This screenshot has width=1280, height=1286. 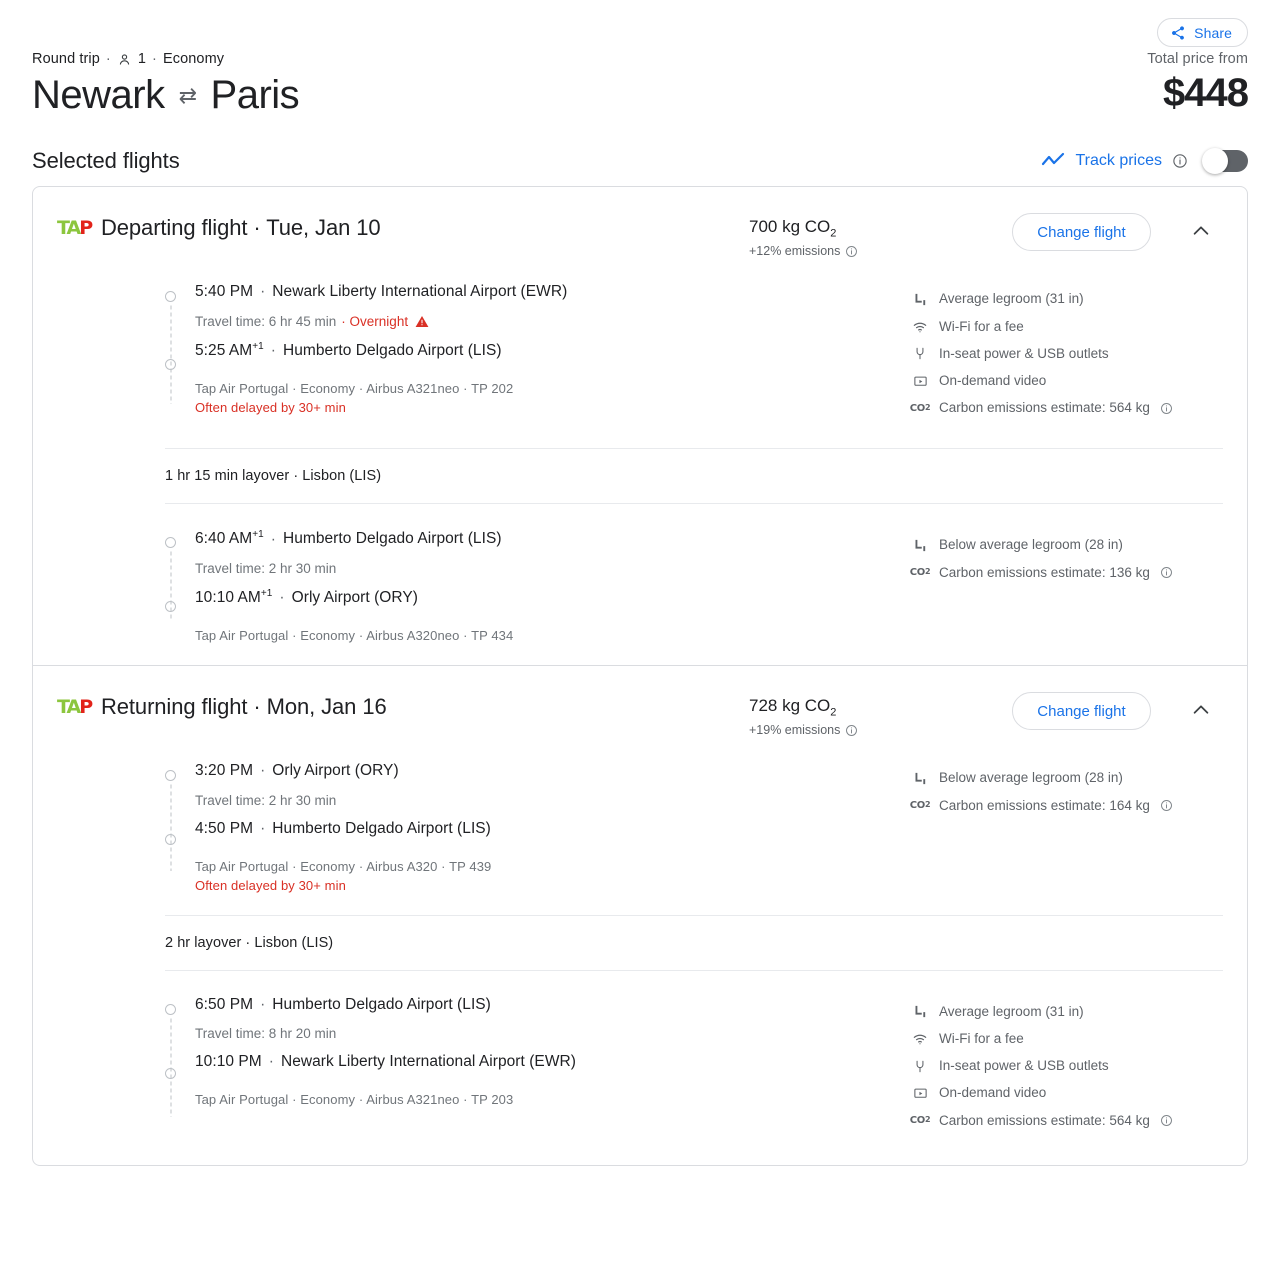 What do you see at coordinates (241, 227) in the screenshot?
I see `flight-title: Departing flight · Tue, Jan 10` at bounding box center [241, 227].